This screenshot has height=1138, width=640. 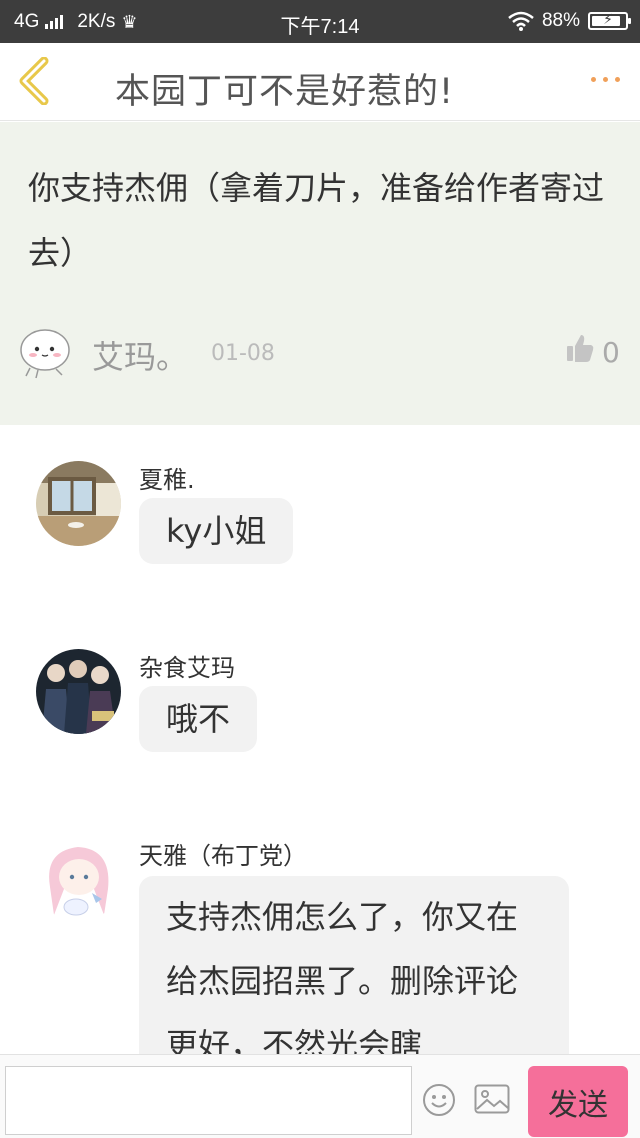 I want to click on thumbs-up-icon, so click(x=580, y=348).